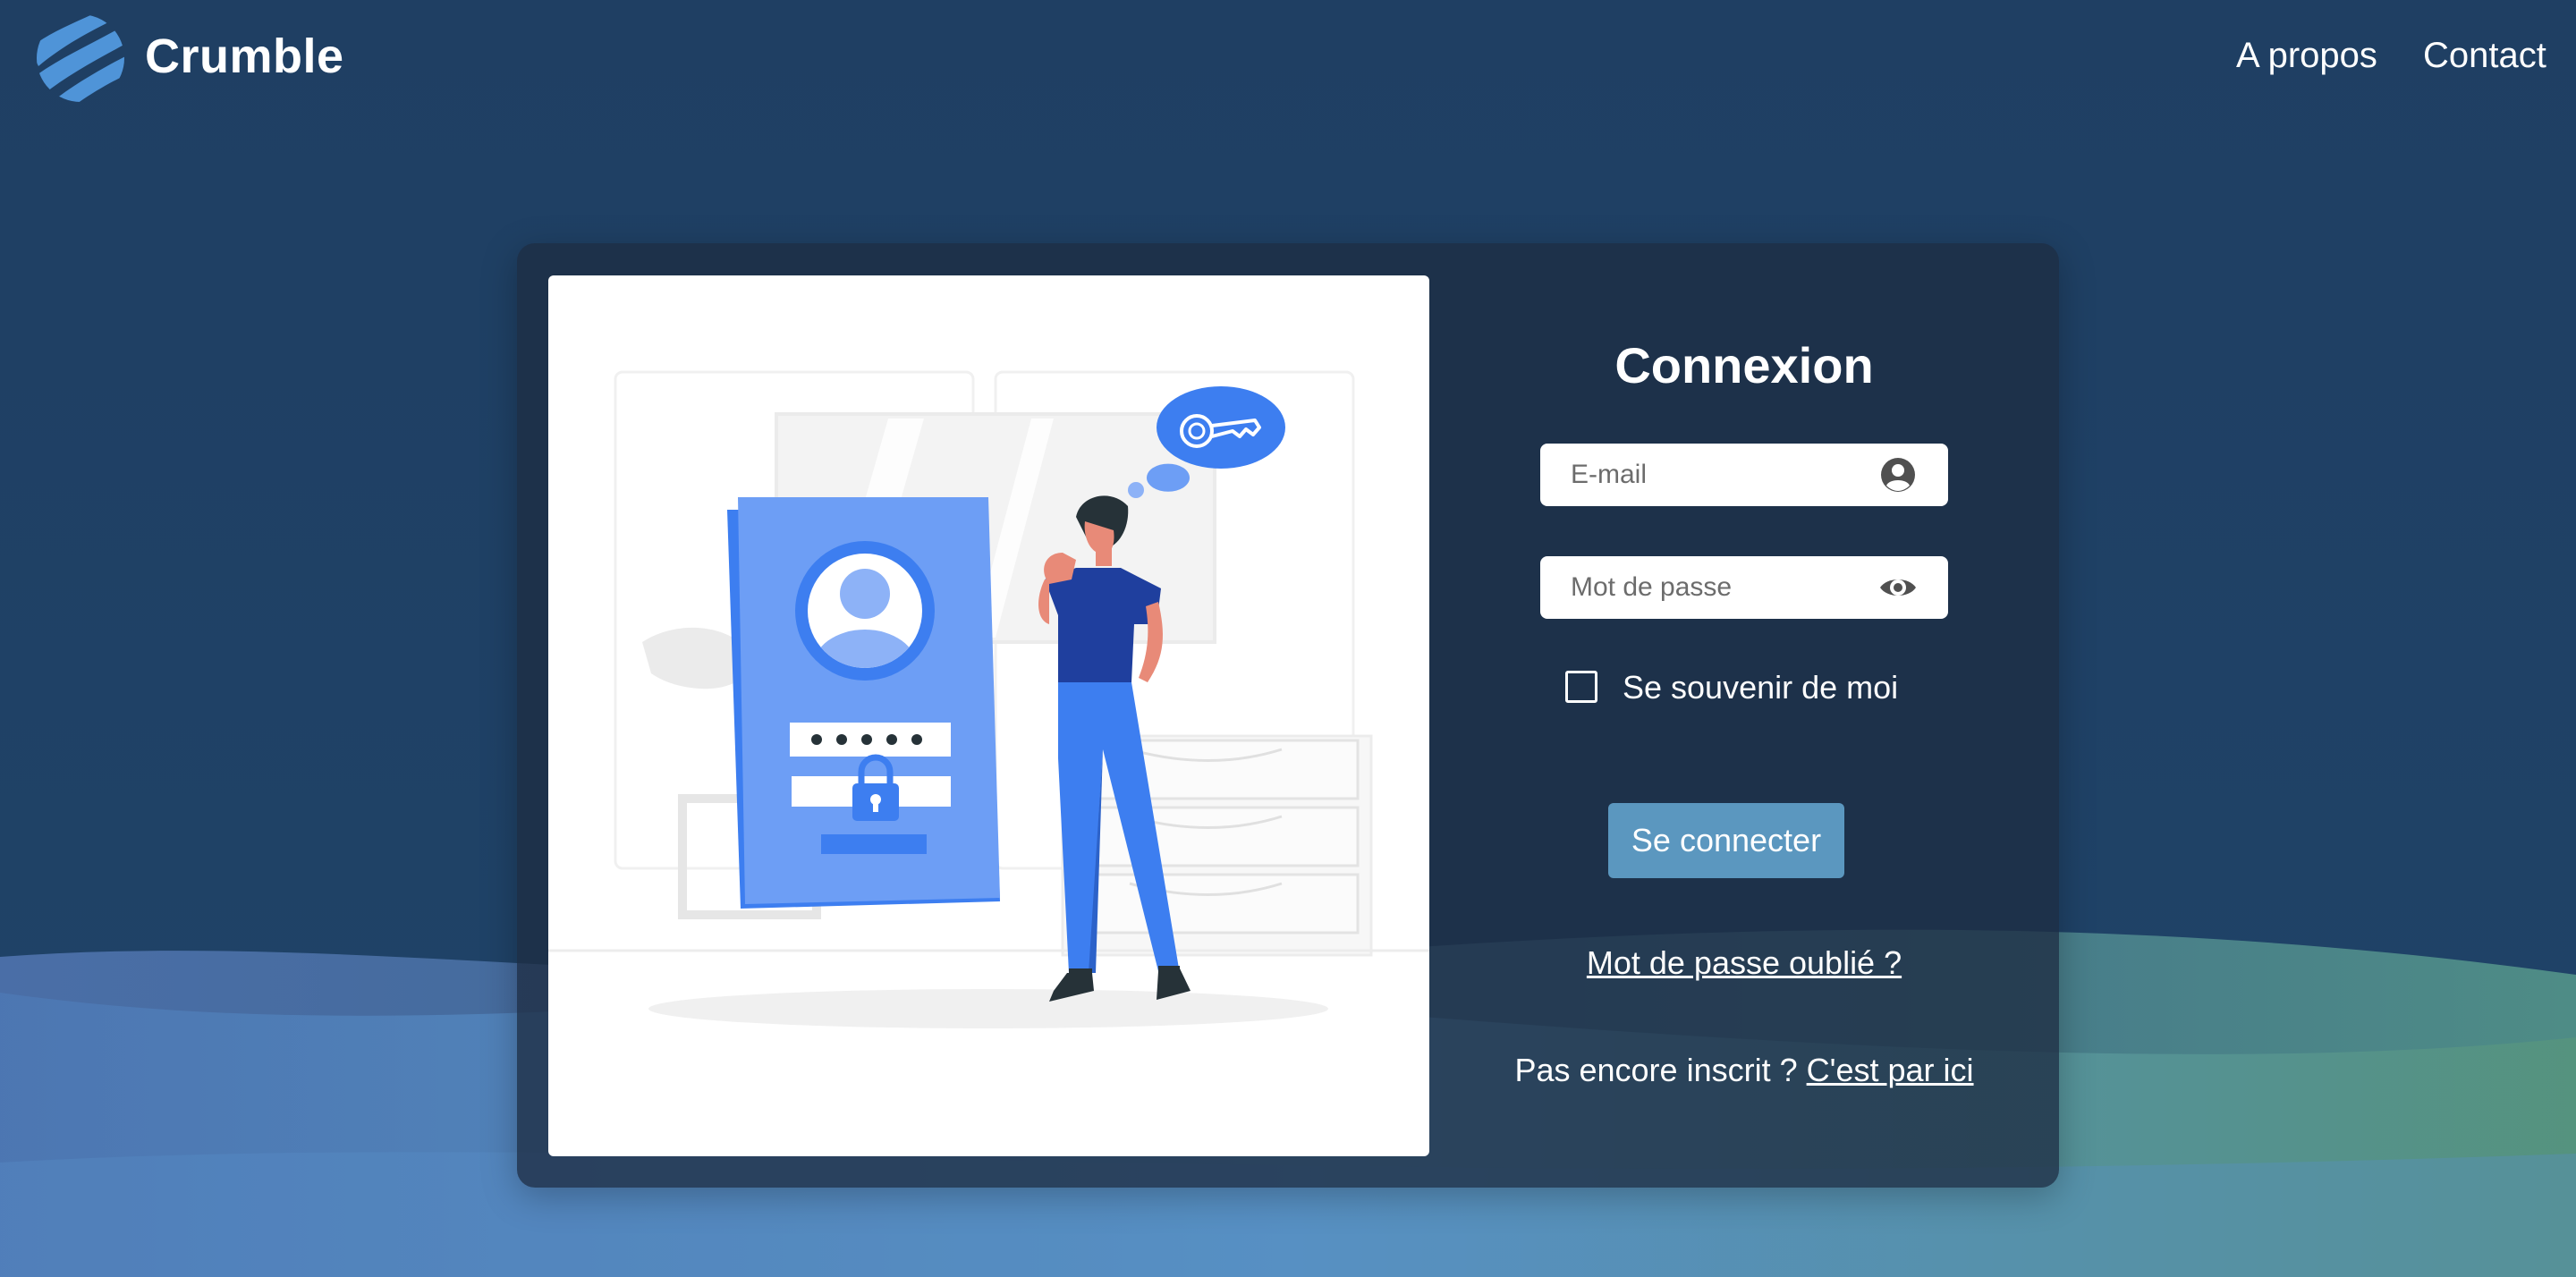 The image size is (2576, 1277). Describe the element at coordinates (2306, 56) in the screenshot. I see `nav-about-link: A propos` at that location.